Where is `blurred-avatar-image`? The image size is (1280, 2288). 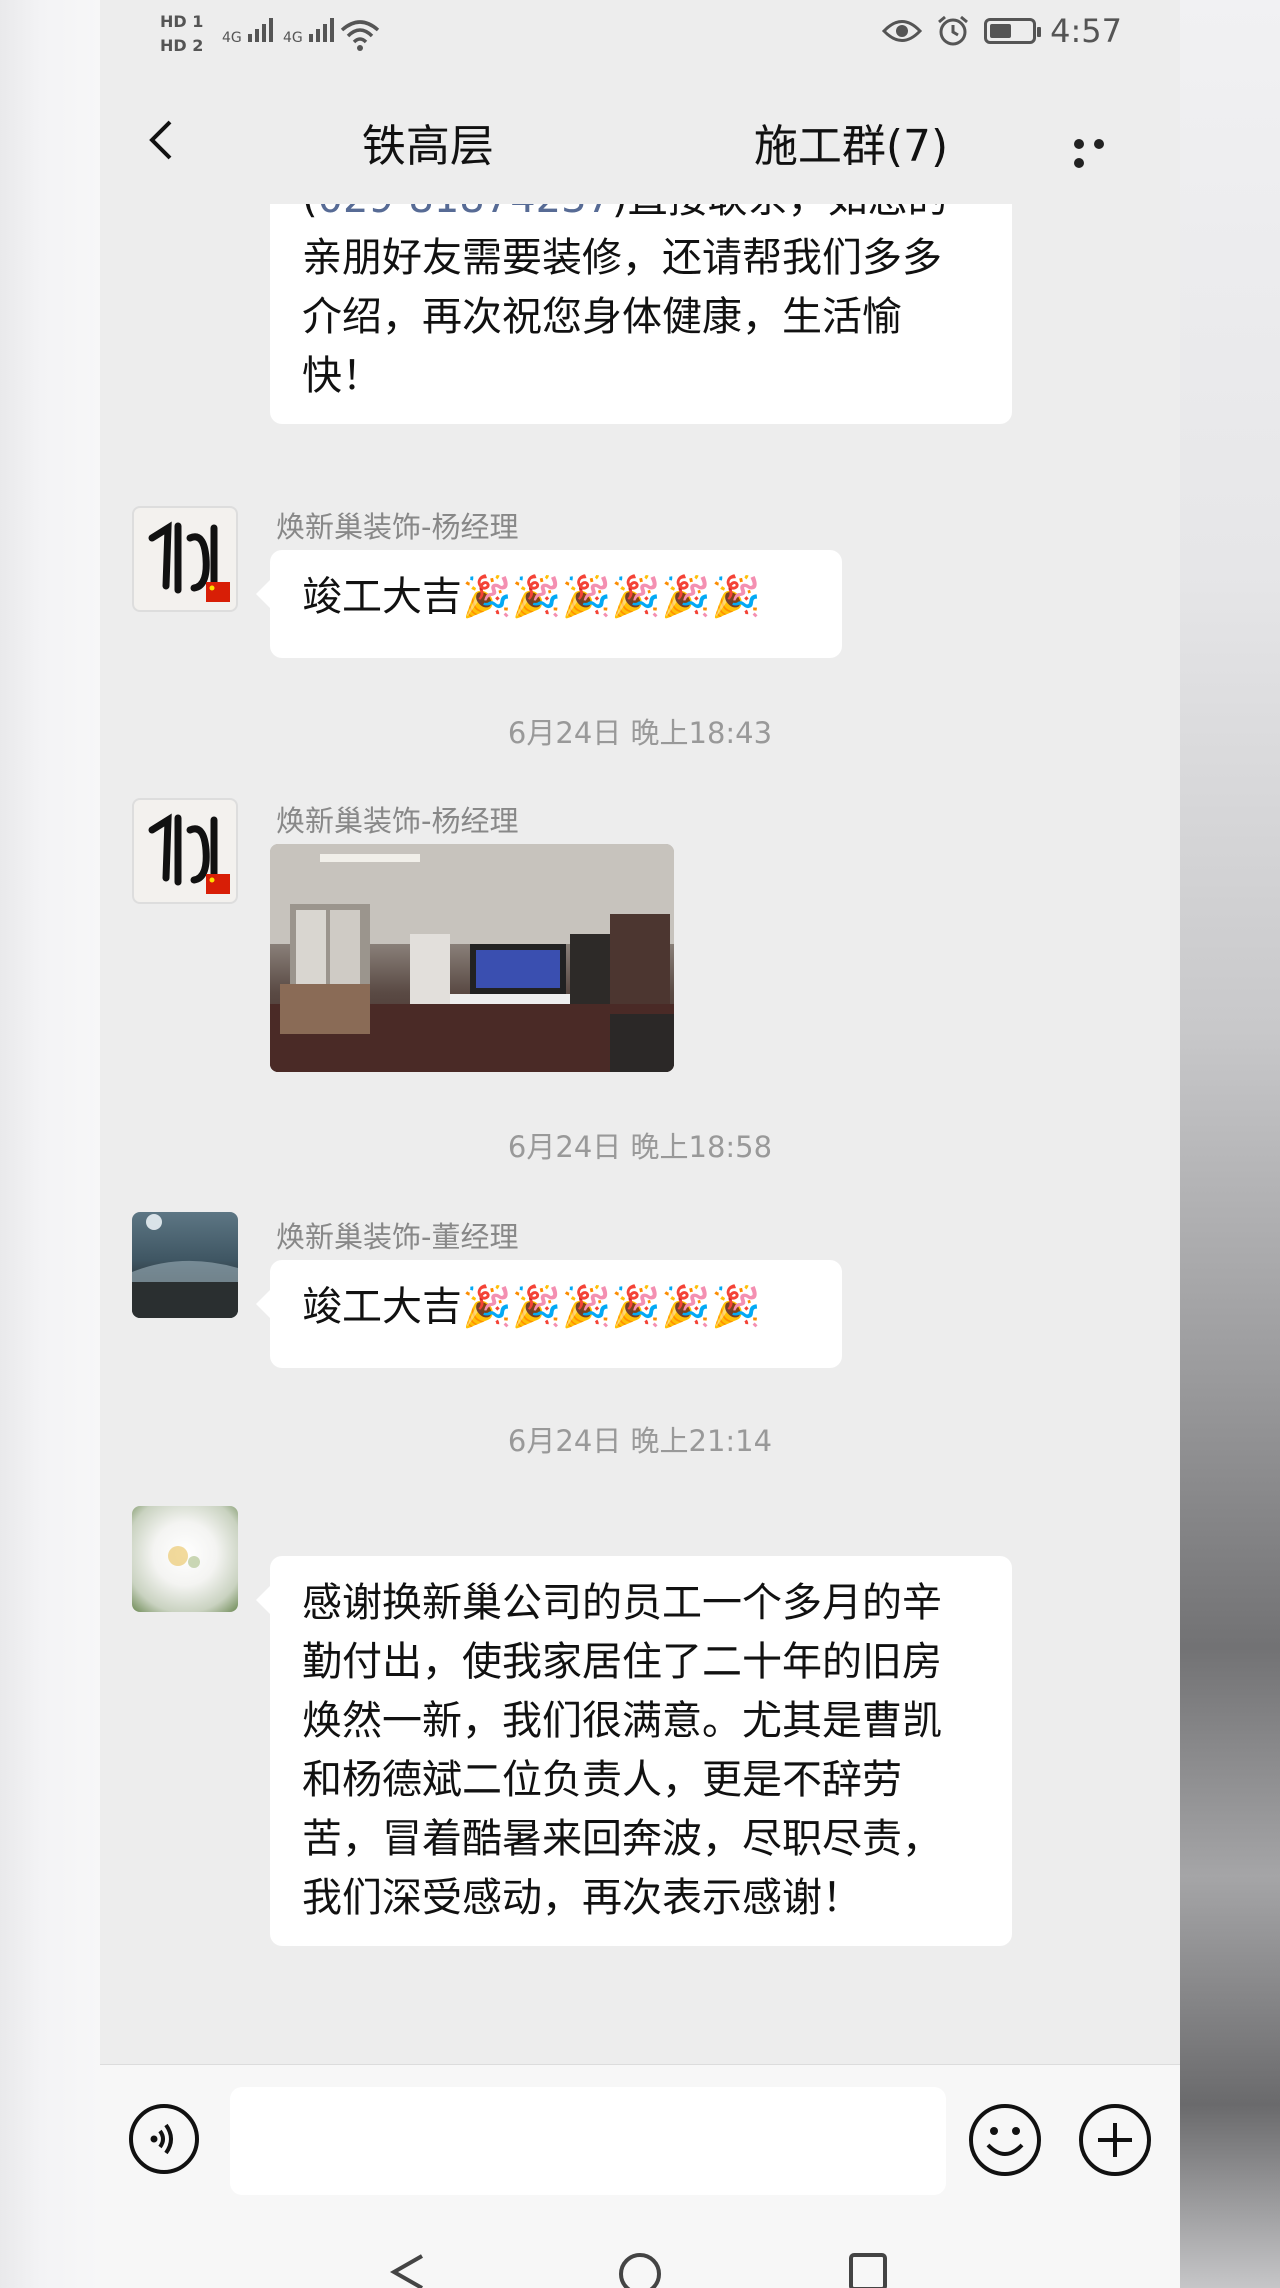
blurred-avatar-image is located at coordinates (184, 1557).